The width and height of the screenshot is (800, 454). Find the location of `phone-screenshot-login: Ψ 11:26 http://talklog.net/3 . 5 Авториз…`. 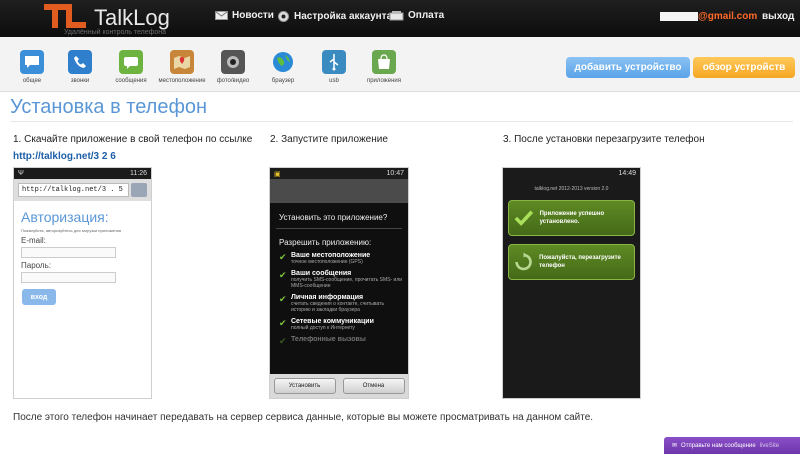

phone-screenshot-login: Ψ 11:26 http://talklog.net/3 . 5 Авториз… is located at coordinates (82, 283).